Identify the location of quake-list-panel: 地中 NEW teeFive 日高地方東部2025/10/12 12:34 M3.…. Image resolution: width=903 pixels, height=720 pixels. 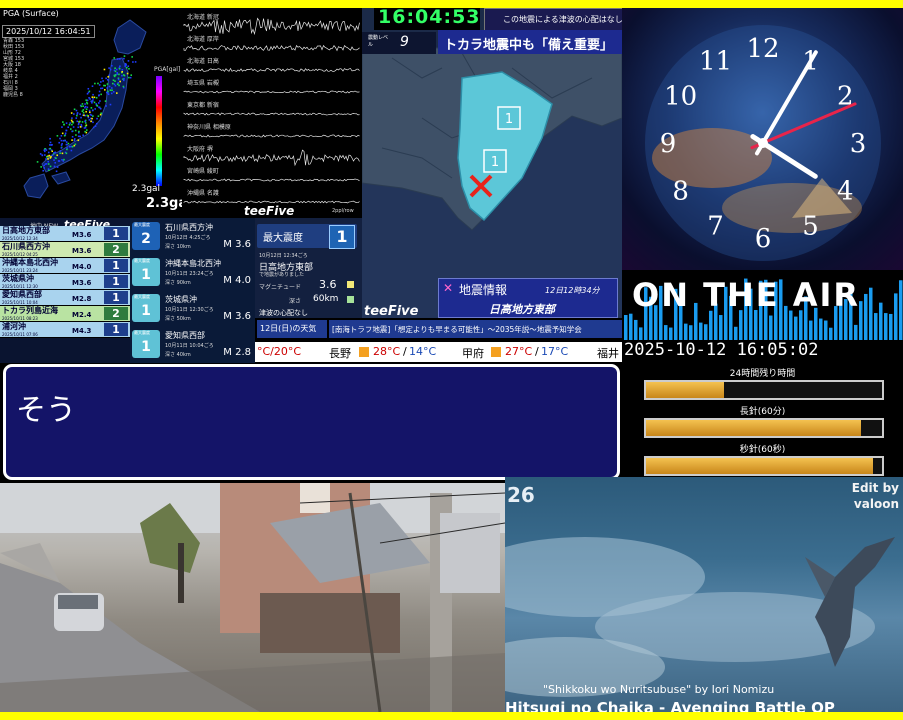
(65, 290).